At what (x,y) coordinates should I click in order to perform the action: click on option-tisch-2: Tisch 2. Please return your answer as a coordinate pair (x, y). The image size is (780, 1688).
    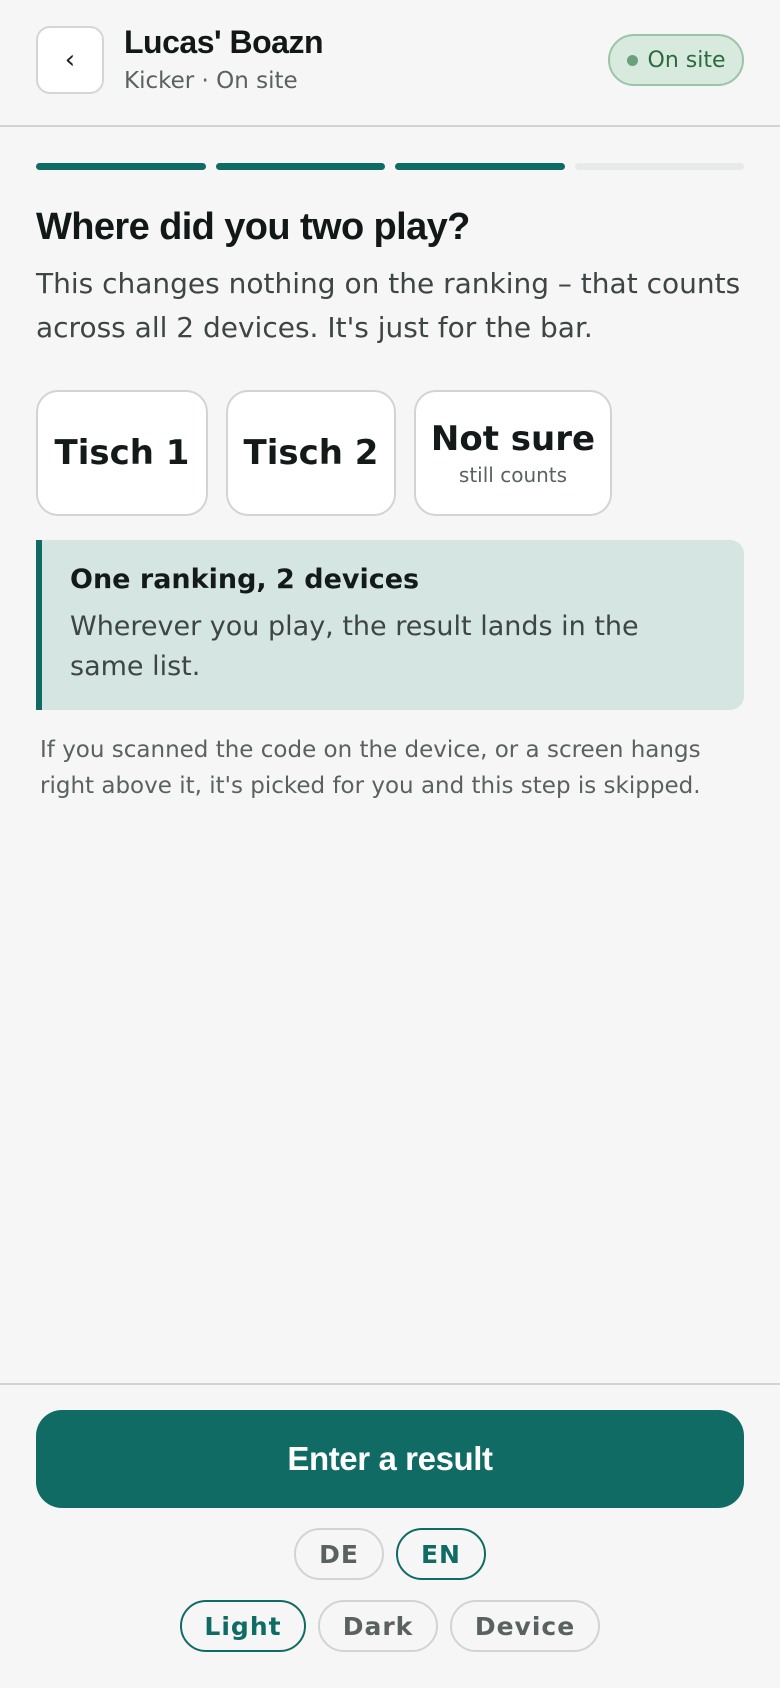
    Looking at the image, I should click on (311, 453).